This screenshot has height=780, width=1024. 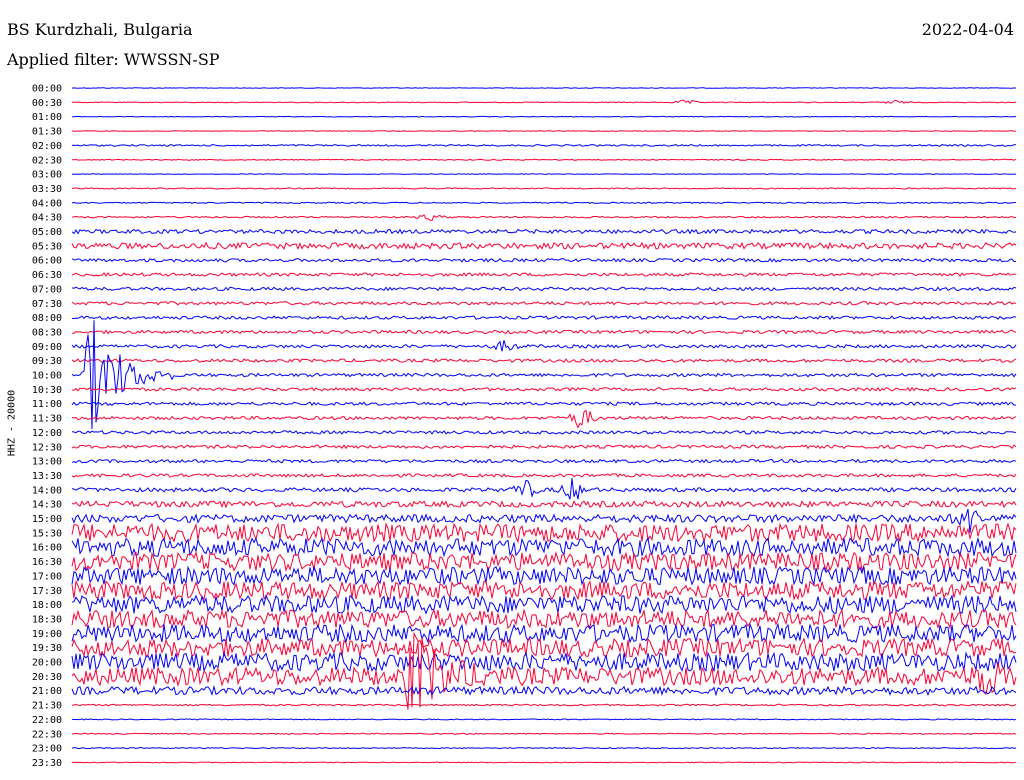 What do you see at coordinates (47, 261) in the screenshot?
I see `time-tick-label: 06:00` at bounding box center [47, 261].